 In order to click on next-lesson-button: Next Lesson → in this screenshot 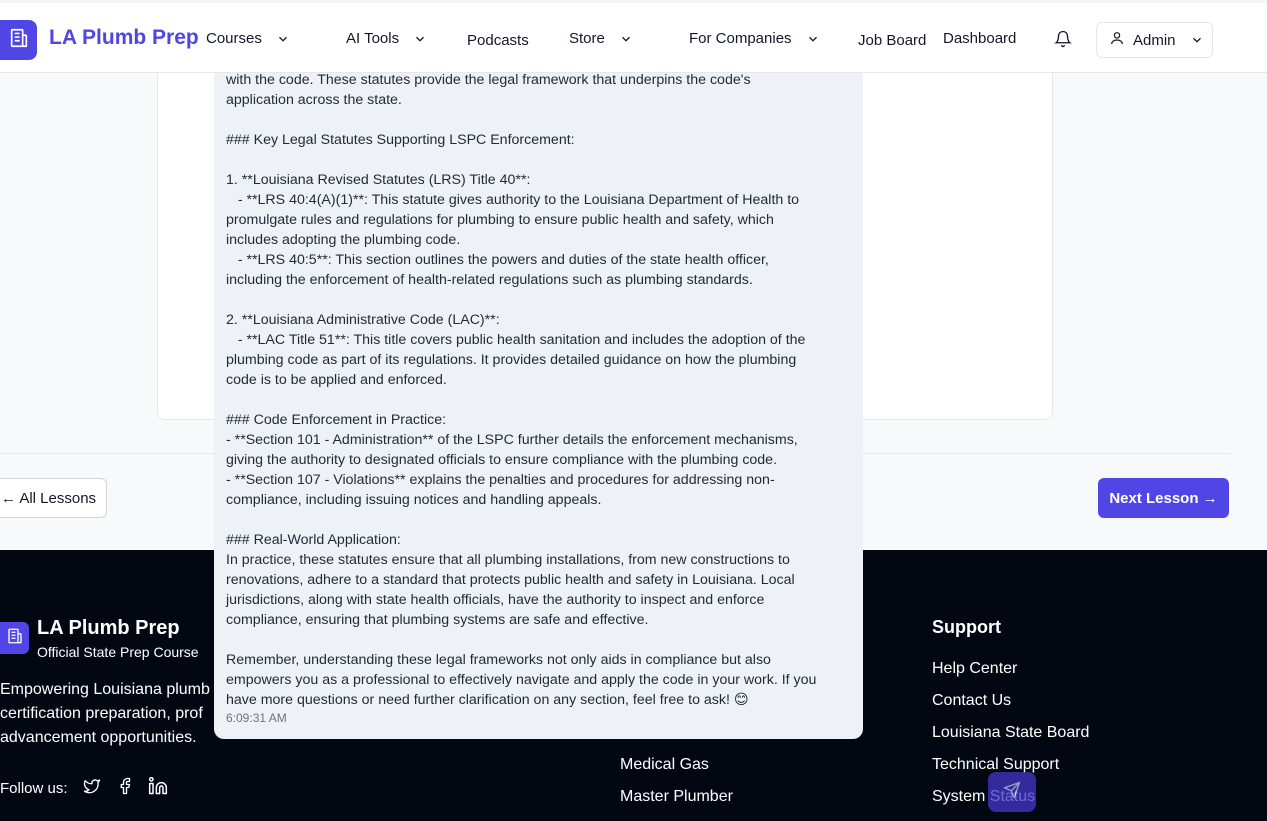, I will do `click(1163, 498)`.